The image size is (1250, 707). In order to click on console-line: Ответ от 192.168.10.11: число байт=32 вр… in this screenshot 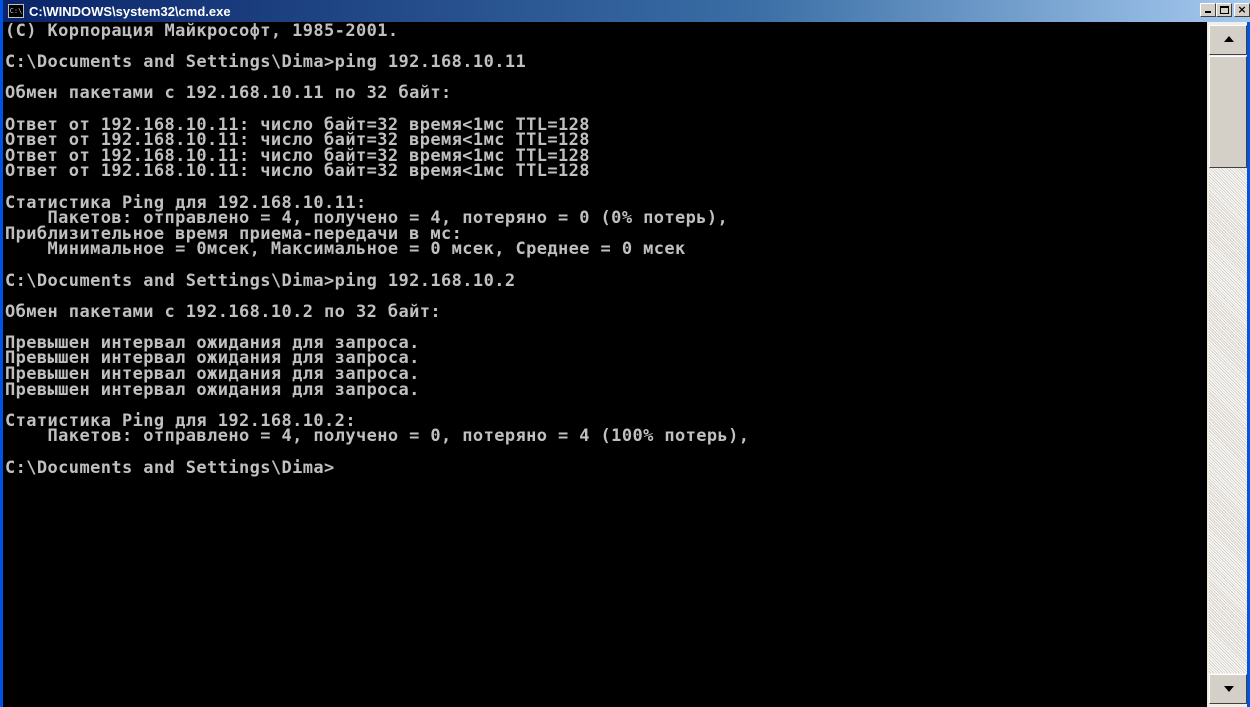, I will do `click(297, 171)`.